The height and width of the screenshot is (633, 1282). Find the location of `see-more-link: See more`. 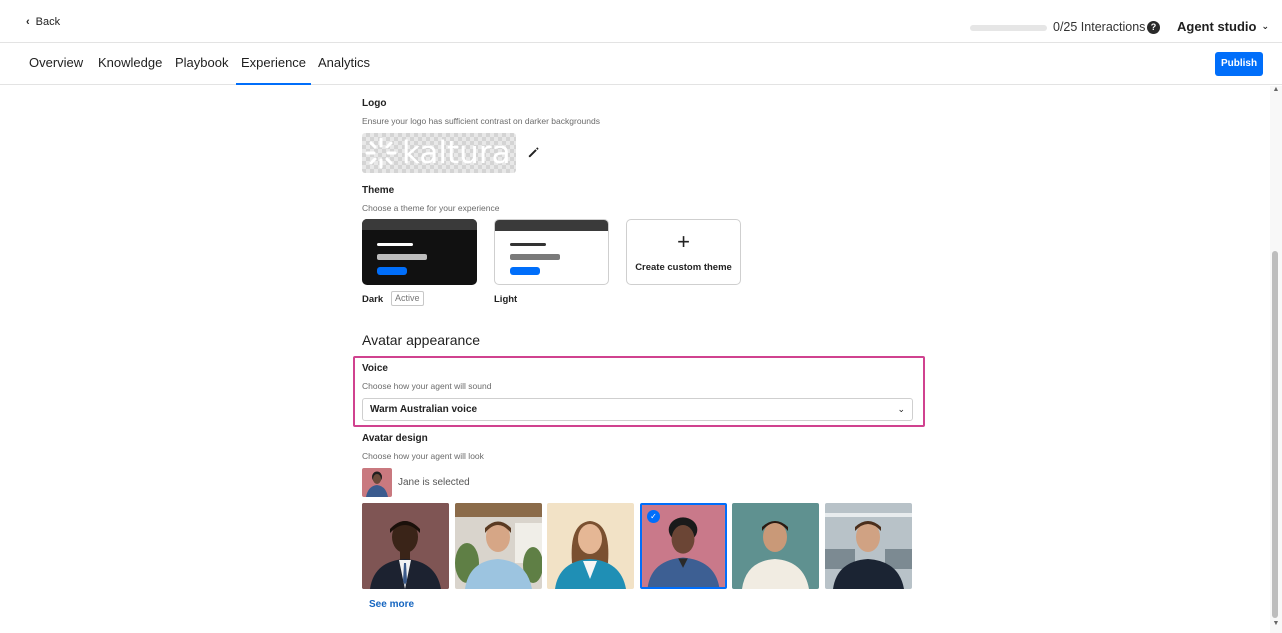

see-more-link: See more is located at coordinates (391, 604).